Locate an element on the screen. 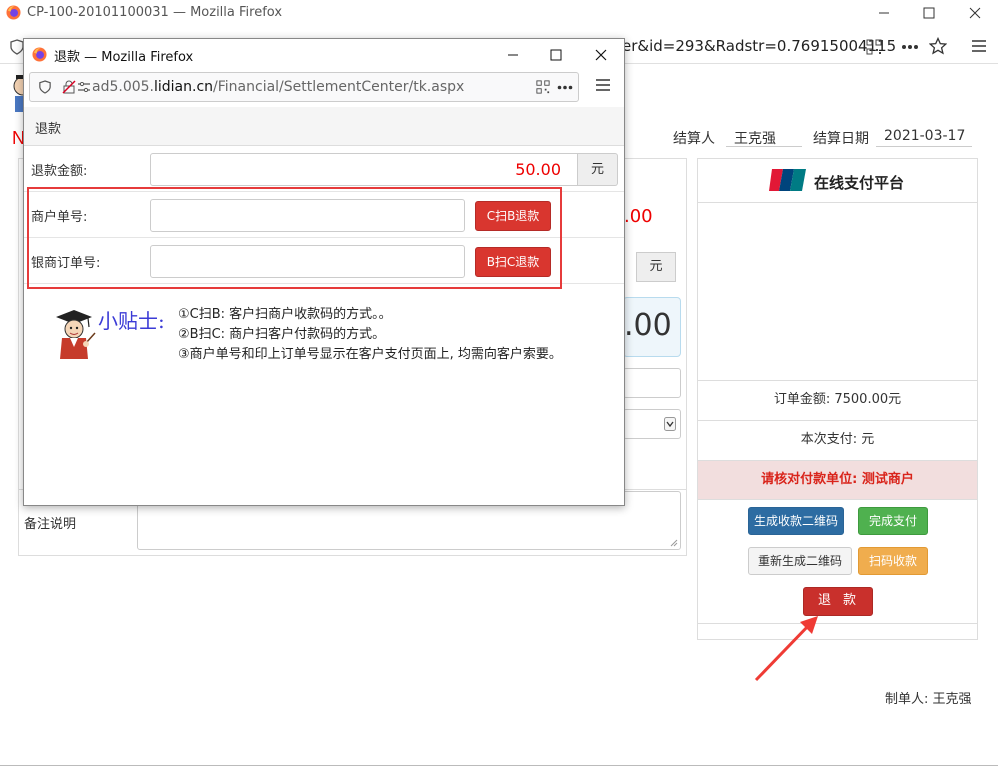  bg-yuan-addon: 元 is located at coordinates (656, 267).